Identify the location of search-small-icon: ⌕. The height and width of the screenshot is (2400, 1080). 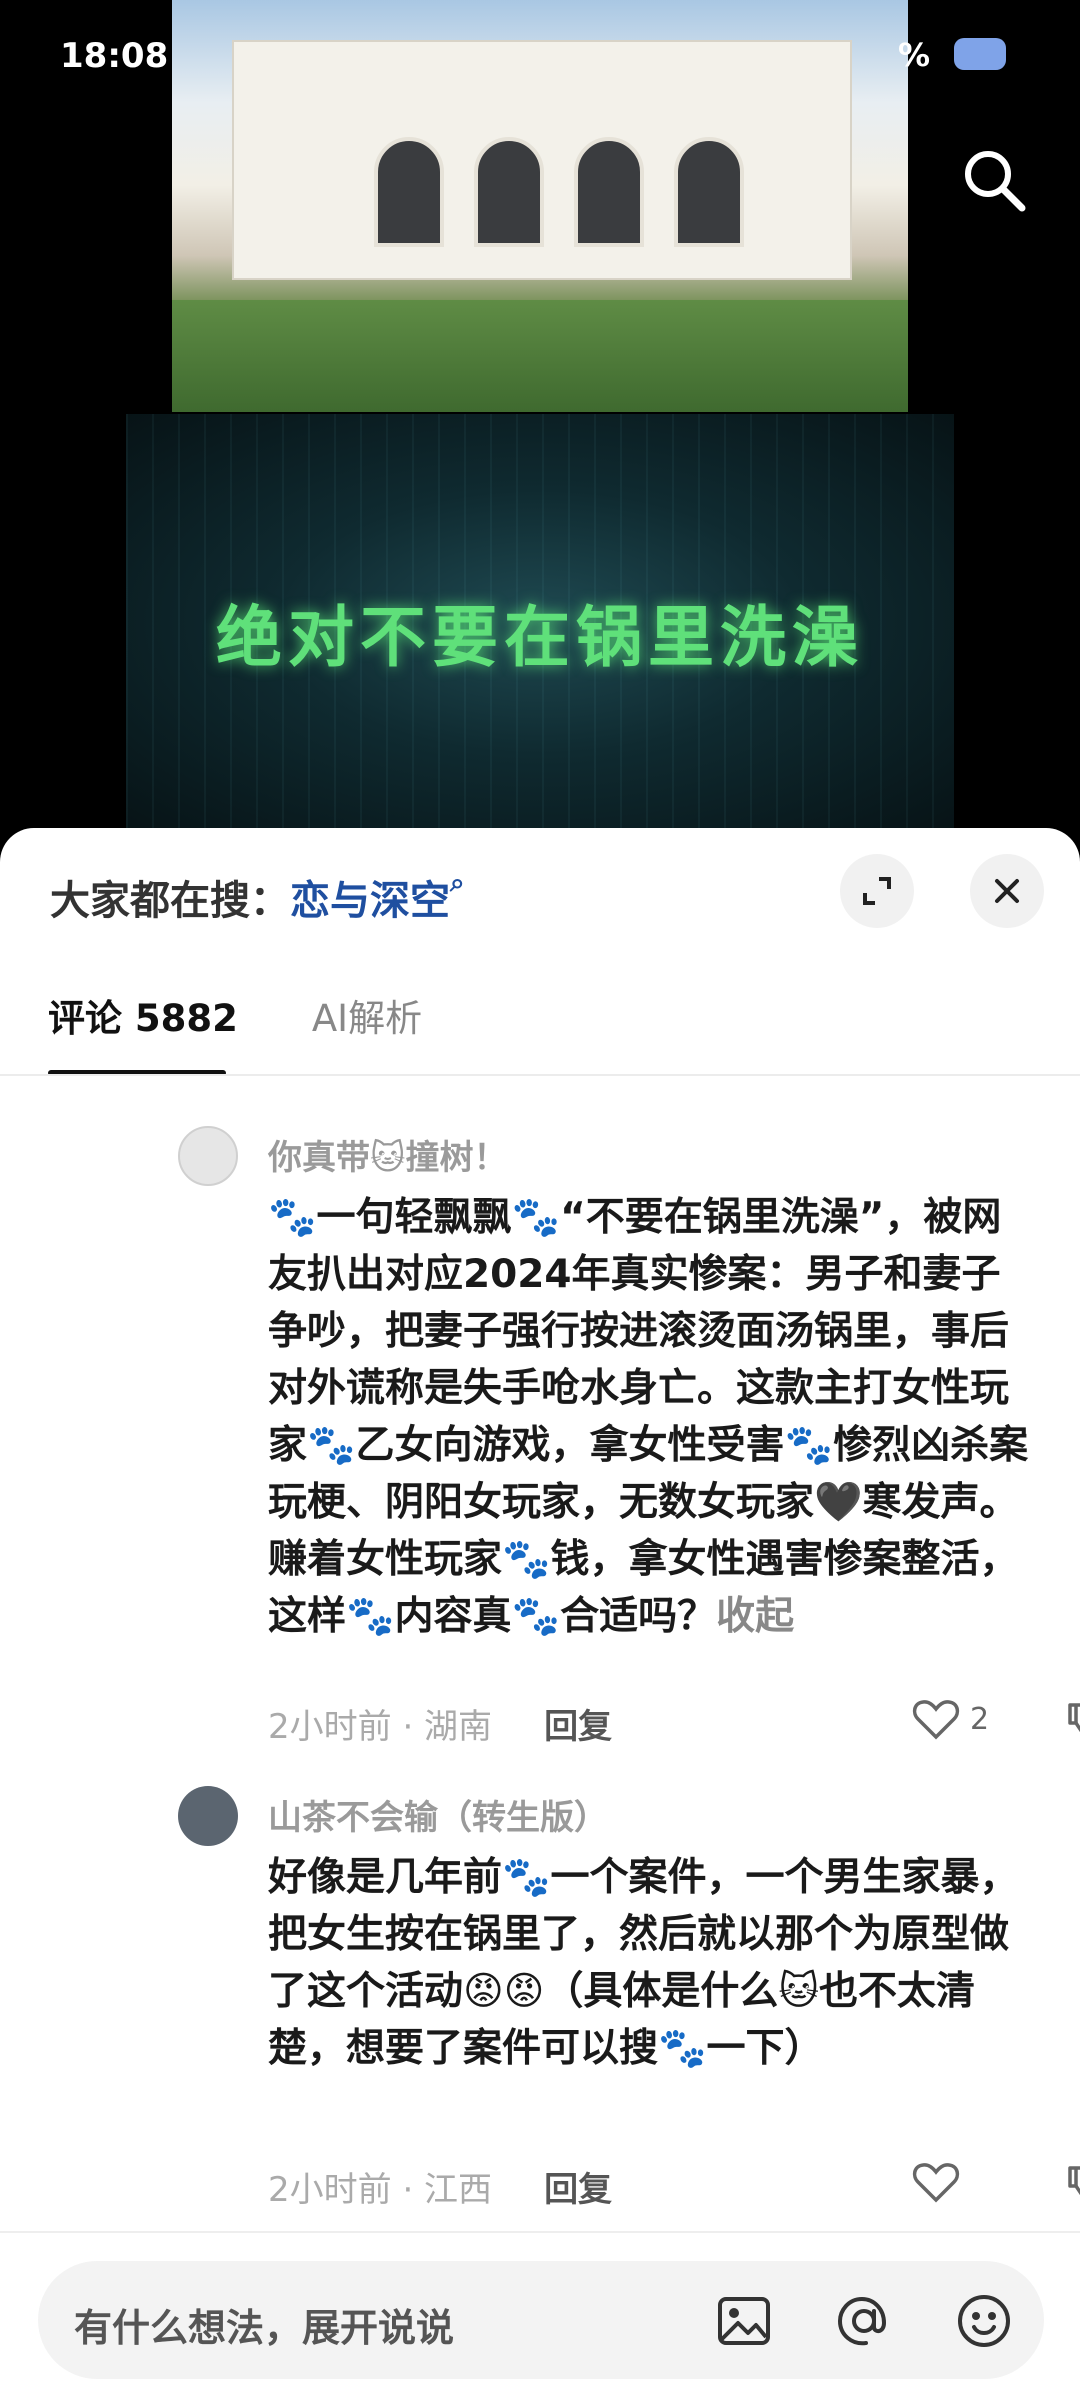
(457, 883).